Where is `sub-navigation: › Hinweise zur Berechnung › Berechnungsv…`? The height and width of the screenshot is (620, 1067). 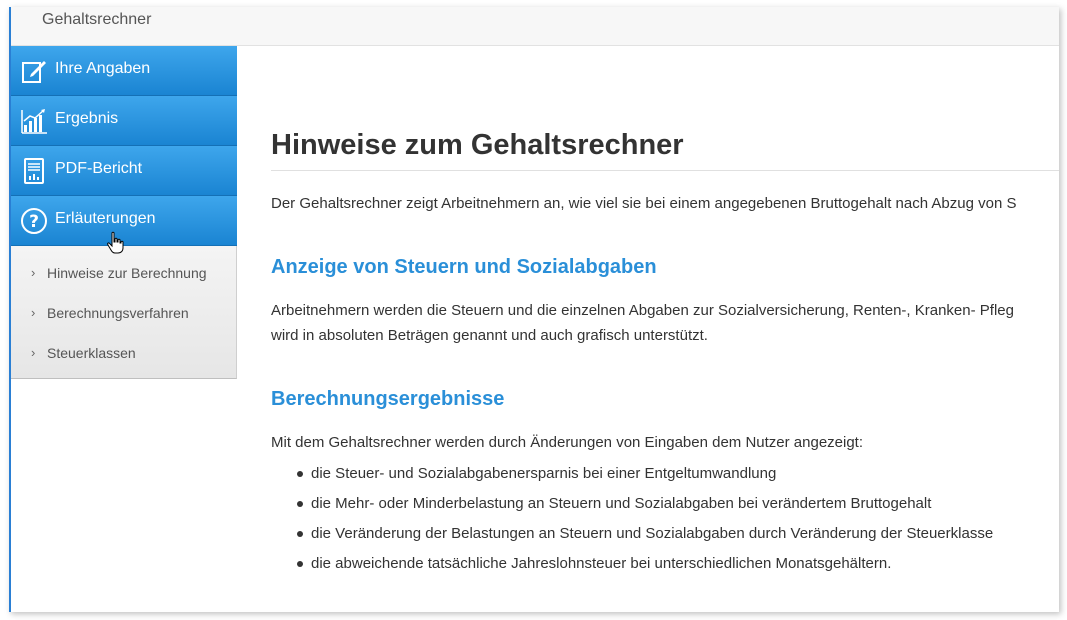
sub-navigation: › Hinweise zur Berechnung › Berechnungsv… is located at coordinates (124, 312).